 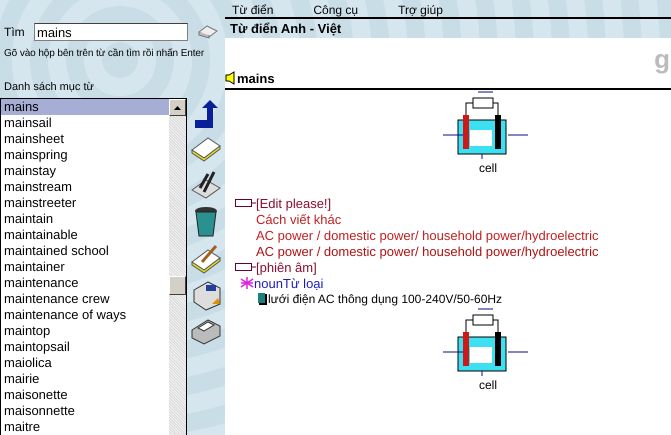 What do you see at coordinates (263, 299) in the screenshot?
I see `book-icon` at bounding box center [263, 299].